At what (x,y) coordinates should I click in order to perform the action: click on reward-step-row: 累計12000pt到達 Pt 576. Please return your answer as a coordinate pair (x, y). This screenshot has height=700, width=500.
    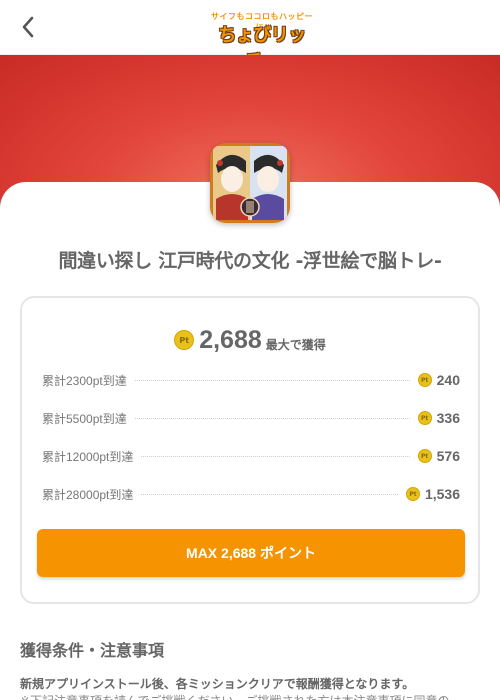
    Looking at the image, I should click on (251, 456).